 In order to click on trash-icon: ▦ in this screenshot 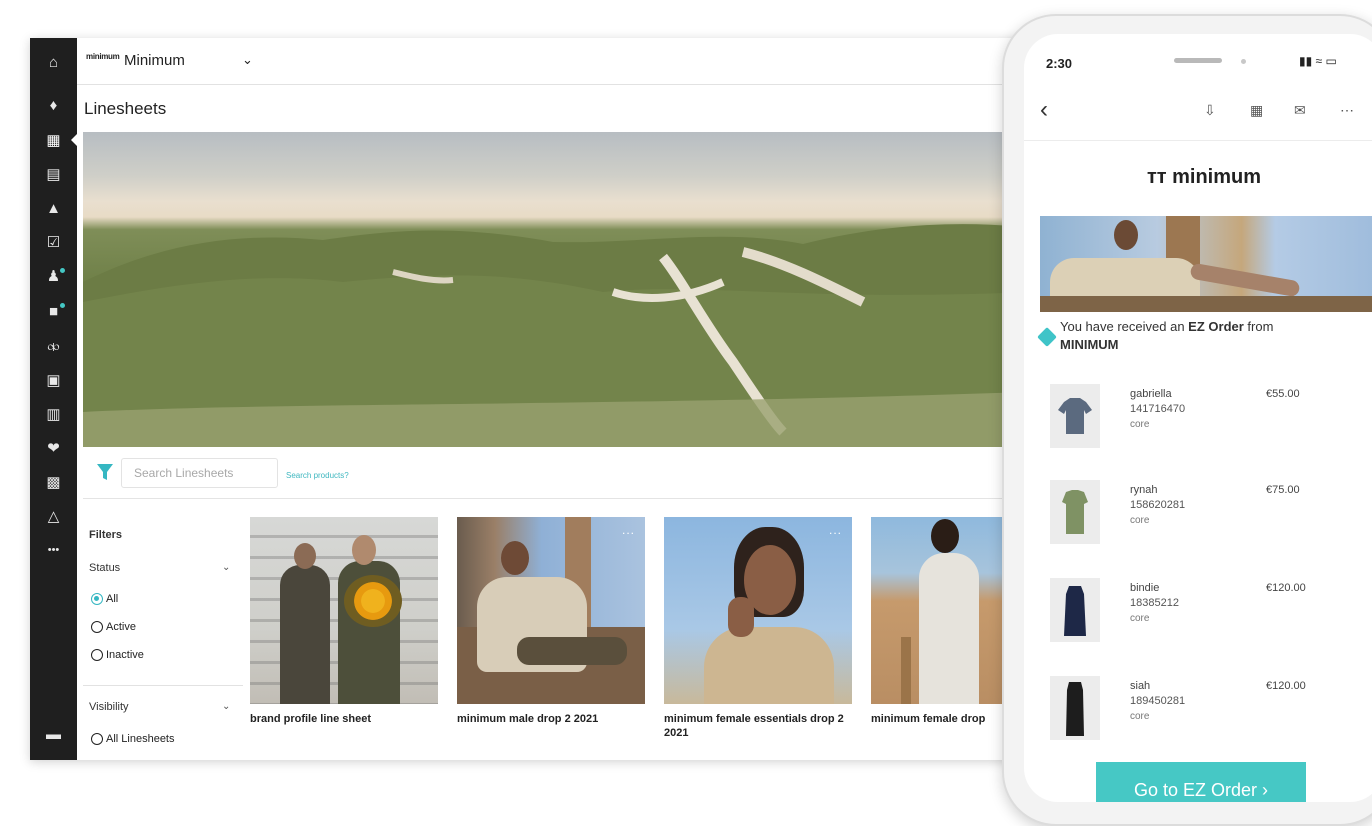, I will do `click(1256, 110)`.